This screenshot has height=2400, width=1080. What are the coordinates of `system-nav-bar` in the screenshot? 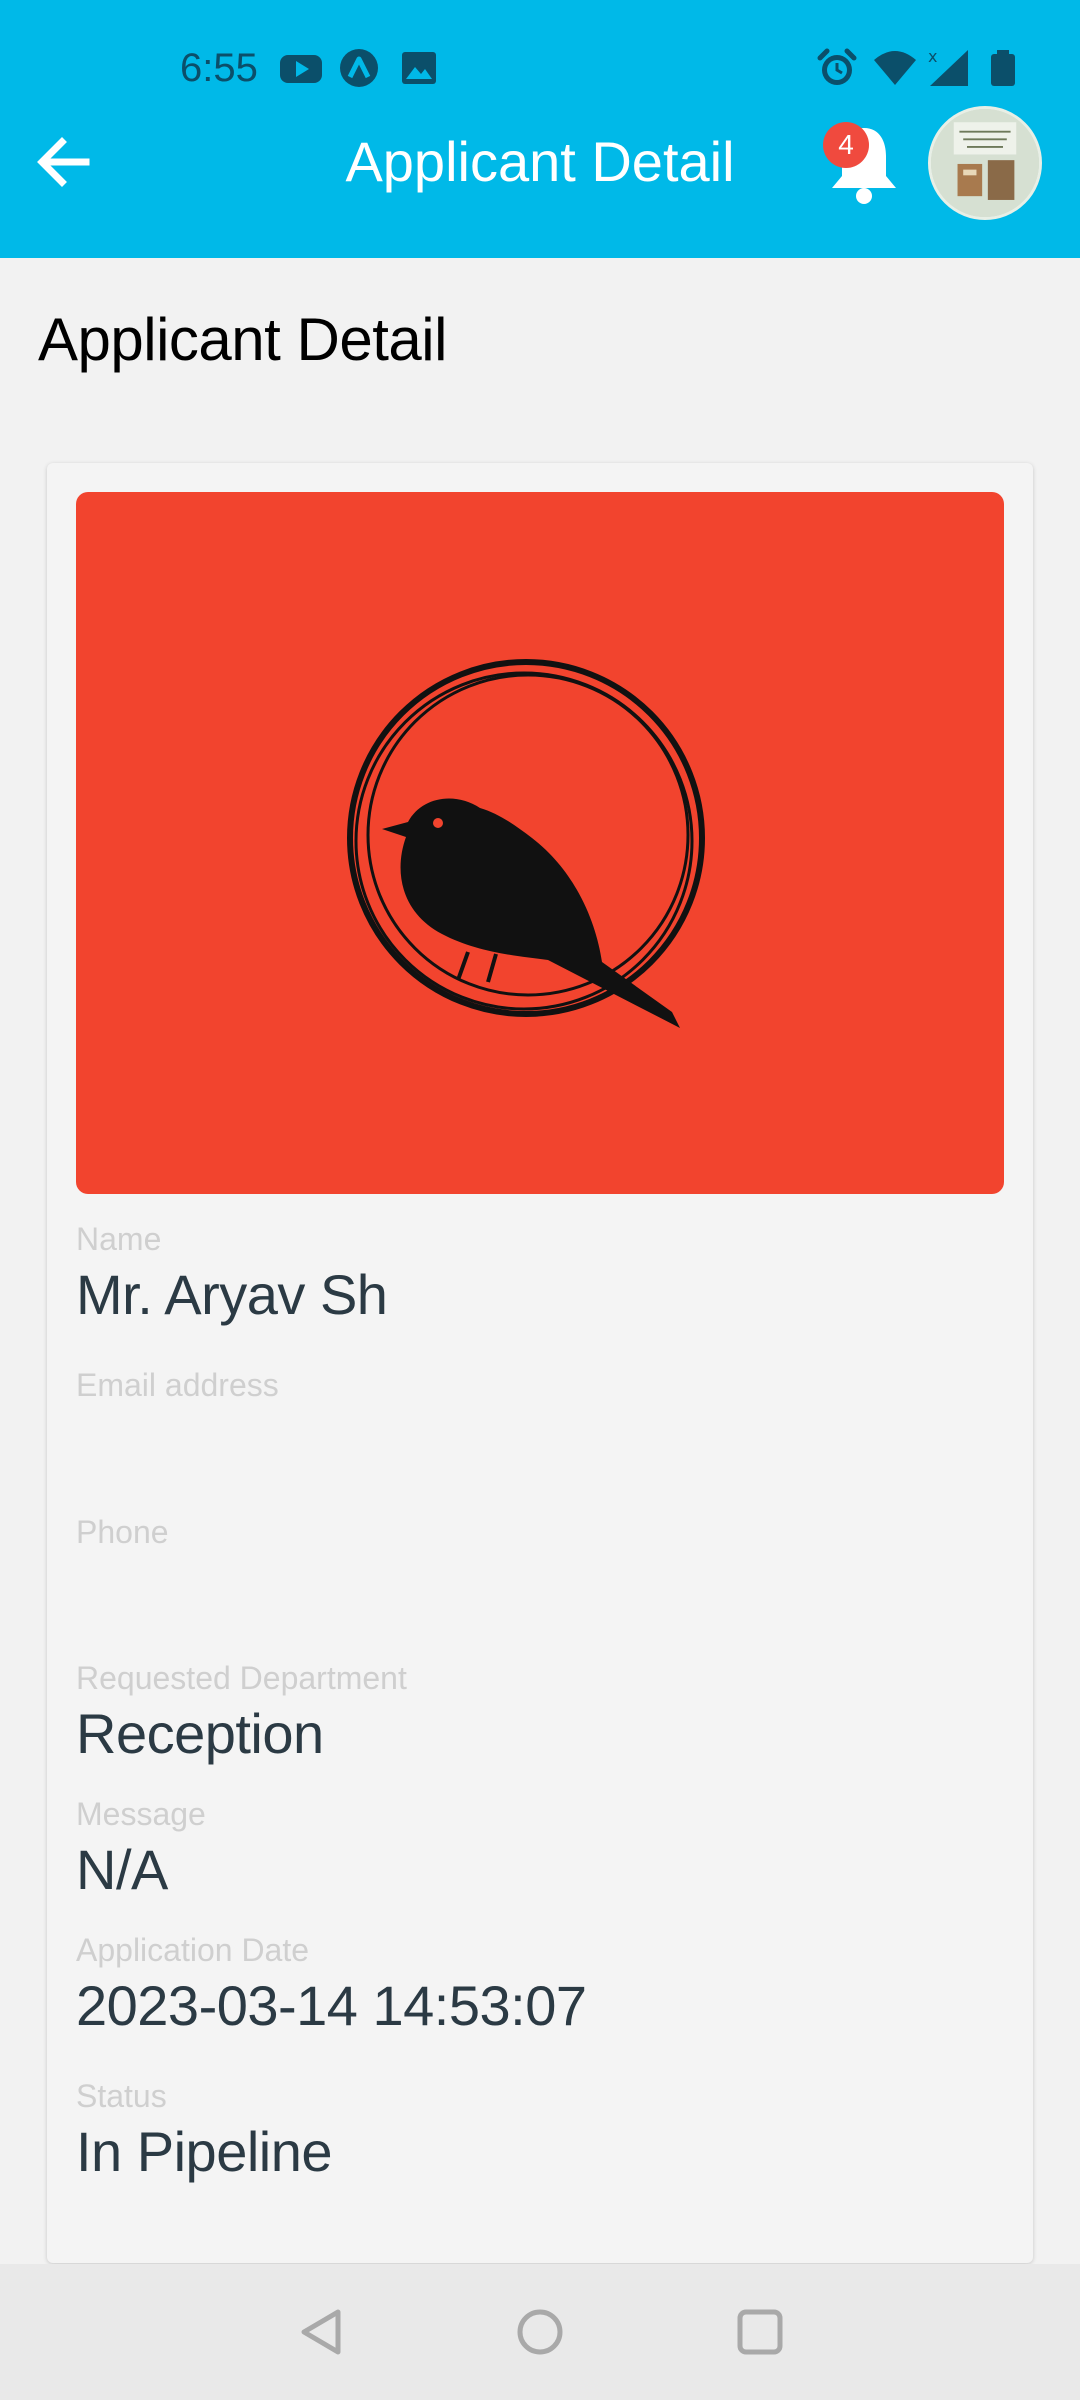 It's located at (540, 2332).